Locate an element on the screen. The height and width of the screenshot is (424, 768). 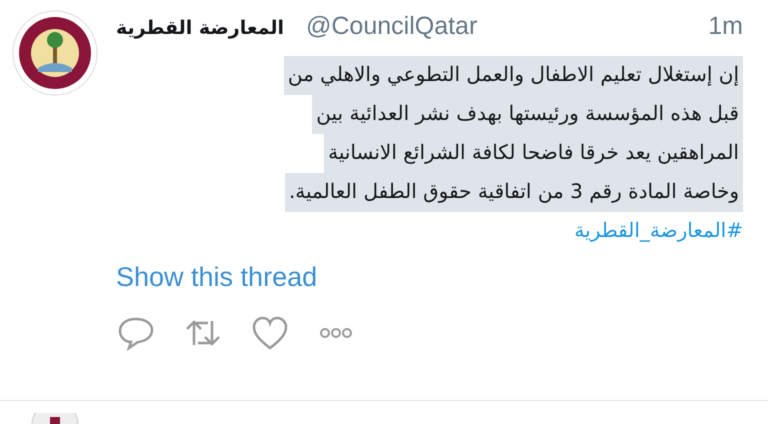
author-name: المعارضة القطرية is located at coordinates (200, 28).